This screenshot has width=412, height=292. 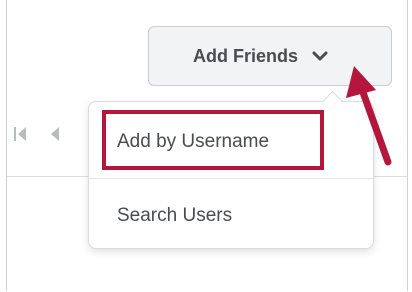 What do you see at coordinates (246, 55) in the screenshot?
I see `add-friends-label: Add Friends` at bounding box center [246, 55].